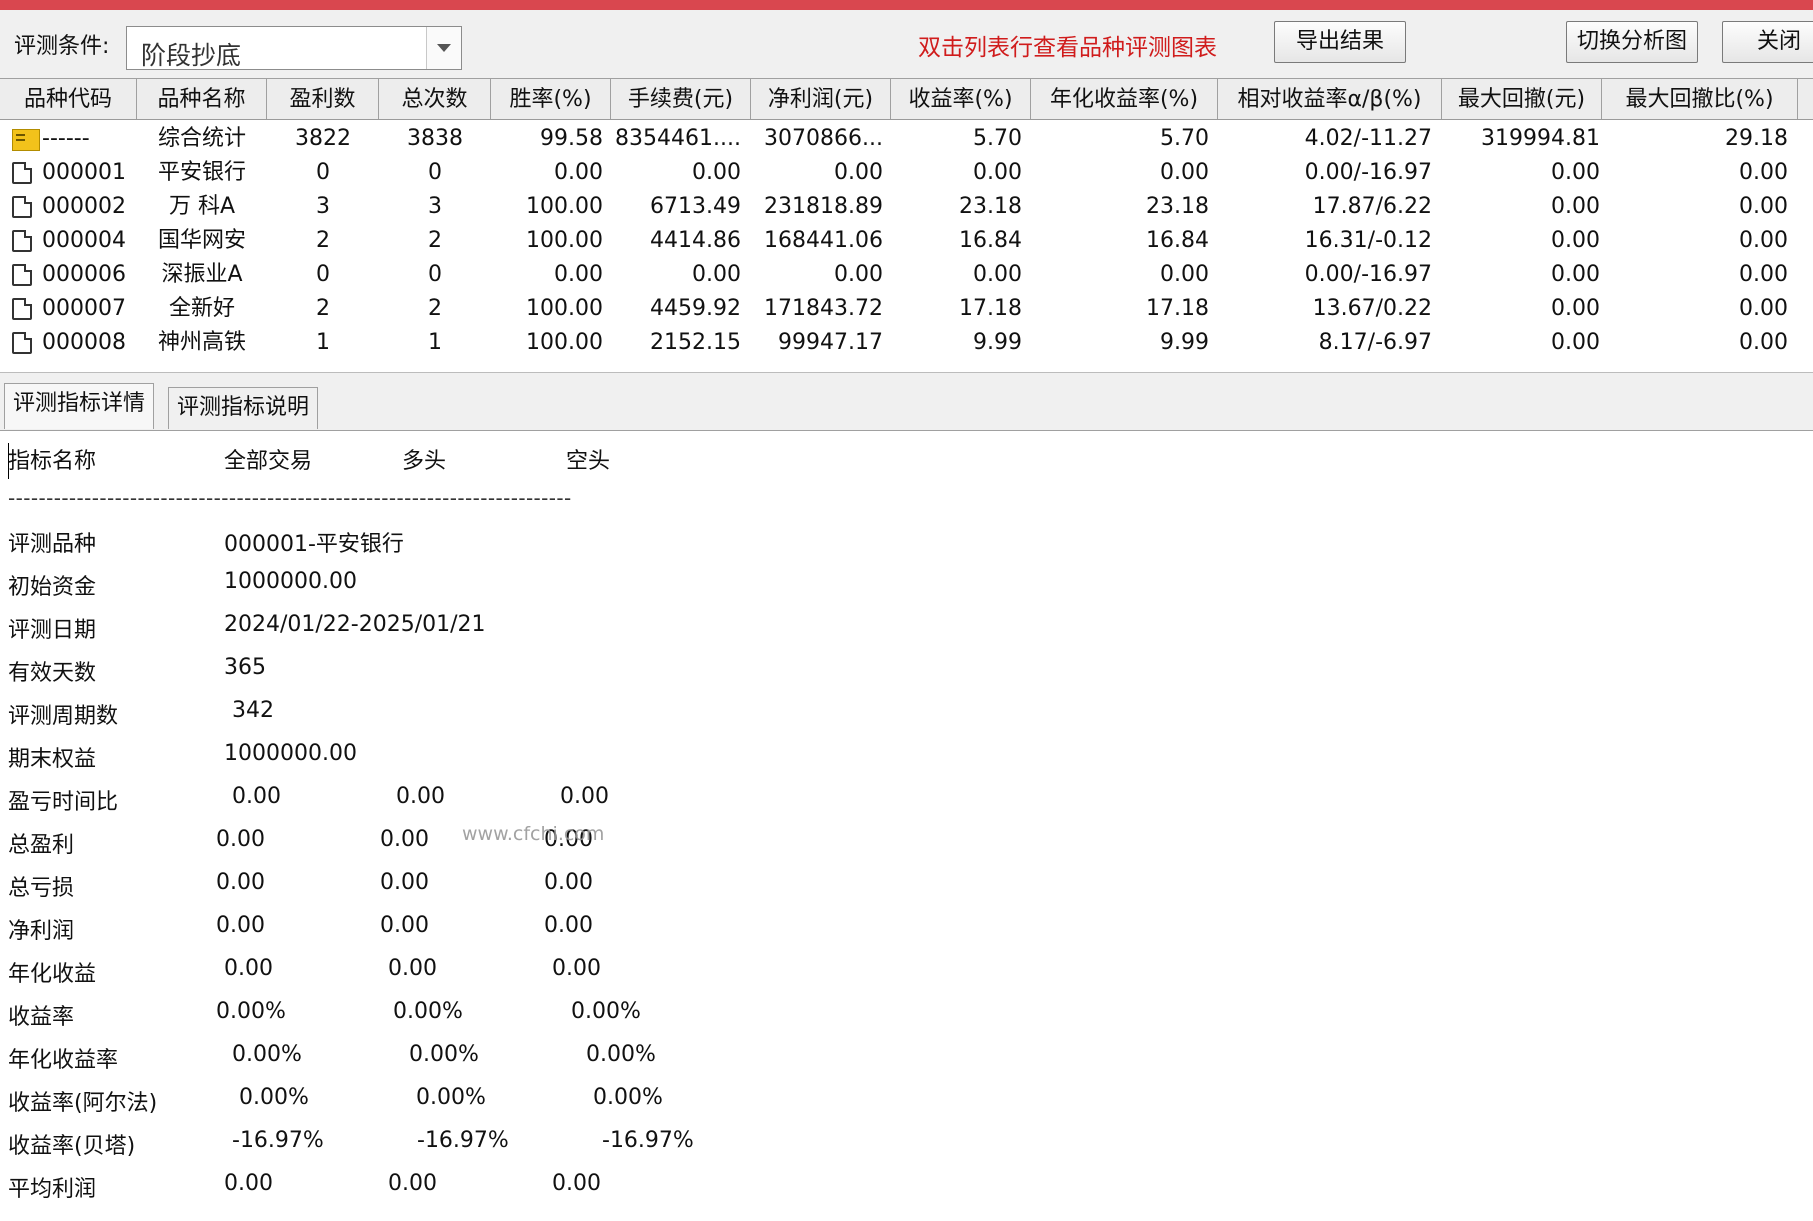 The height and width of the screenshot is (1221, 1813). I want to click on col-header-relative-return: 相对收益率α/β(%), so click(1330, 99).